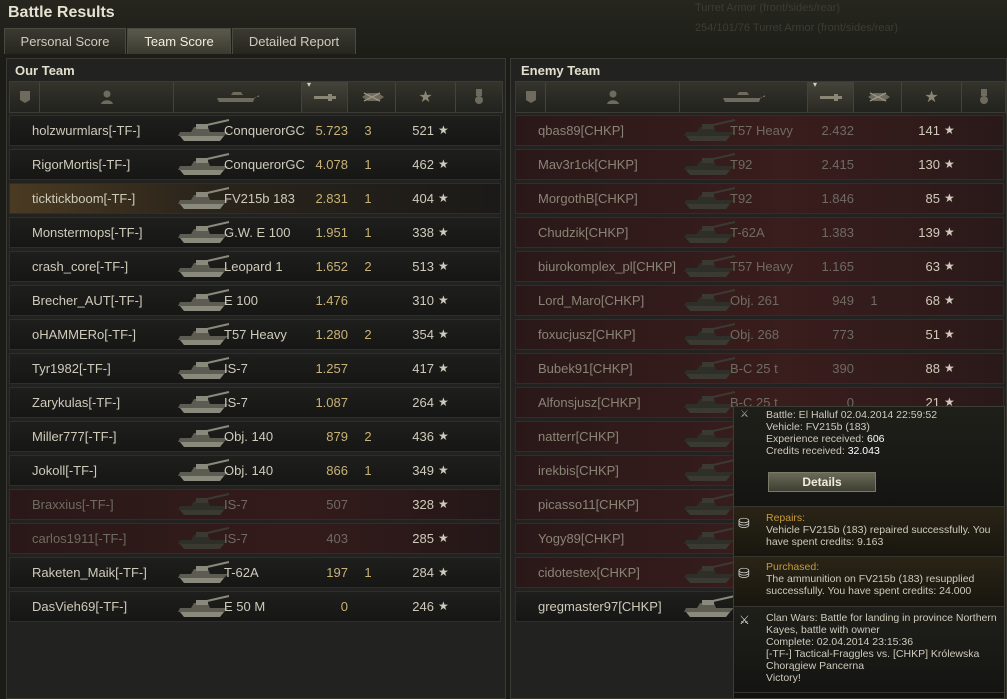 The width and height of the screenshot is (1007, 699). What do you see at coordinates (755, 300) in the screenshot?
I see `tank-name: Obj. 261` at bounding box center [755, 300].